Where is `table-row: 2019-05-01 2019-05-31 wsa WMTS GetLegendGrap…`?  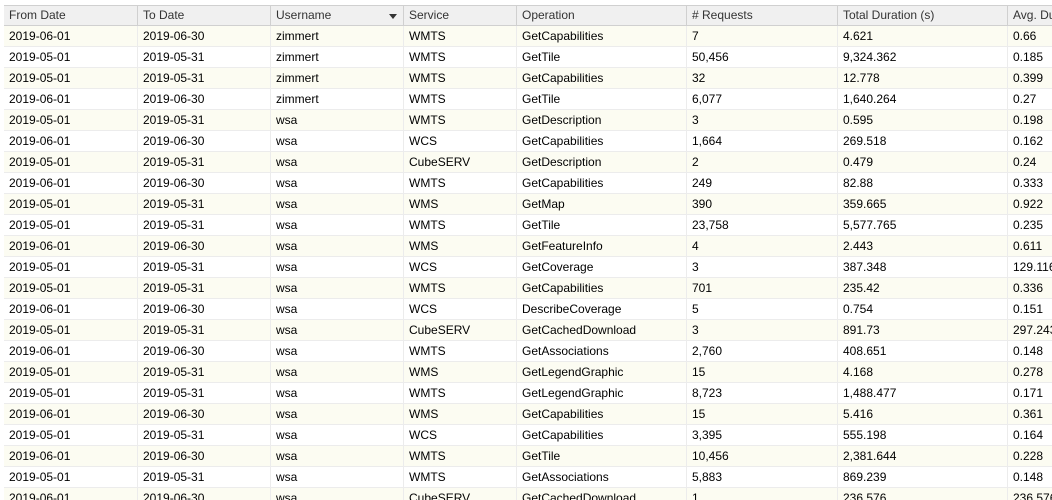 table-row: 2019-05-01 2019-05-31 wsa WMTS GetLegendGrap… is located at coordinates (528, 393).